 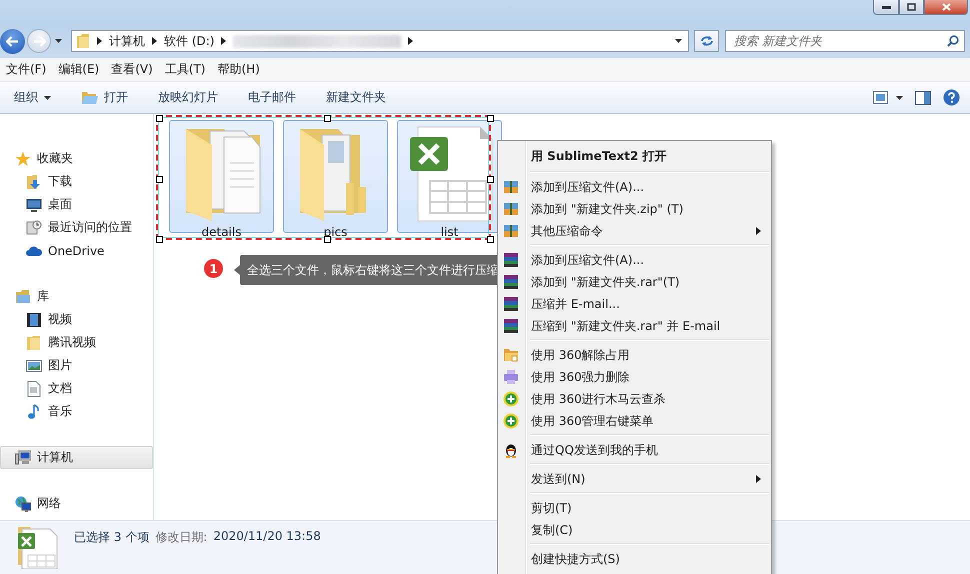 What do you see at coordinates (635, 399) in the screenshot?
I see `context-menu-item: 使用 360进行木马云查杀` at bounding box center [635, 399].